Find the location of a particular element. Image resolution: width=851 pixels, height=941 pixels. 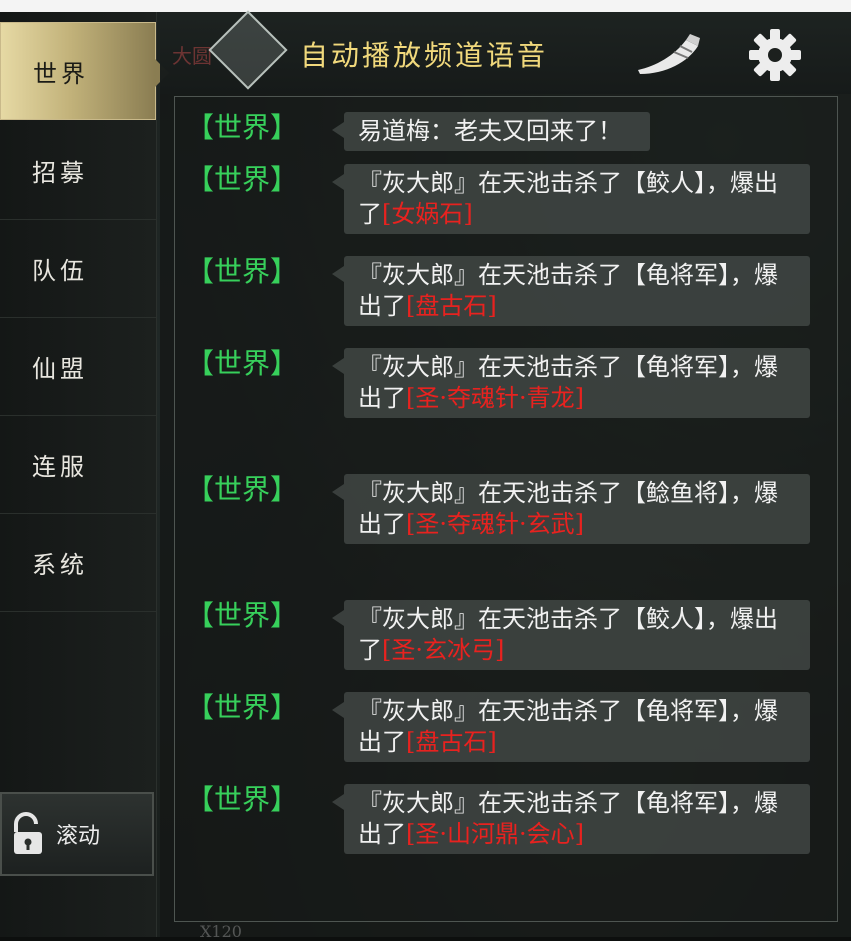

tab-recruit: 招募 is located at coordinates (78, 171).